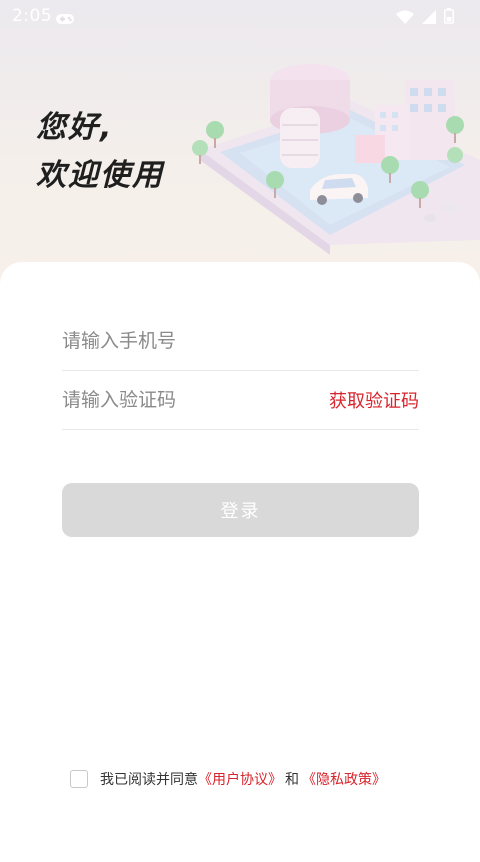  Describe the element at coordinates (65, 20) in the screenshot. I see `game-controller-icon` at that location.